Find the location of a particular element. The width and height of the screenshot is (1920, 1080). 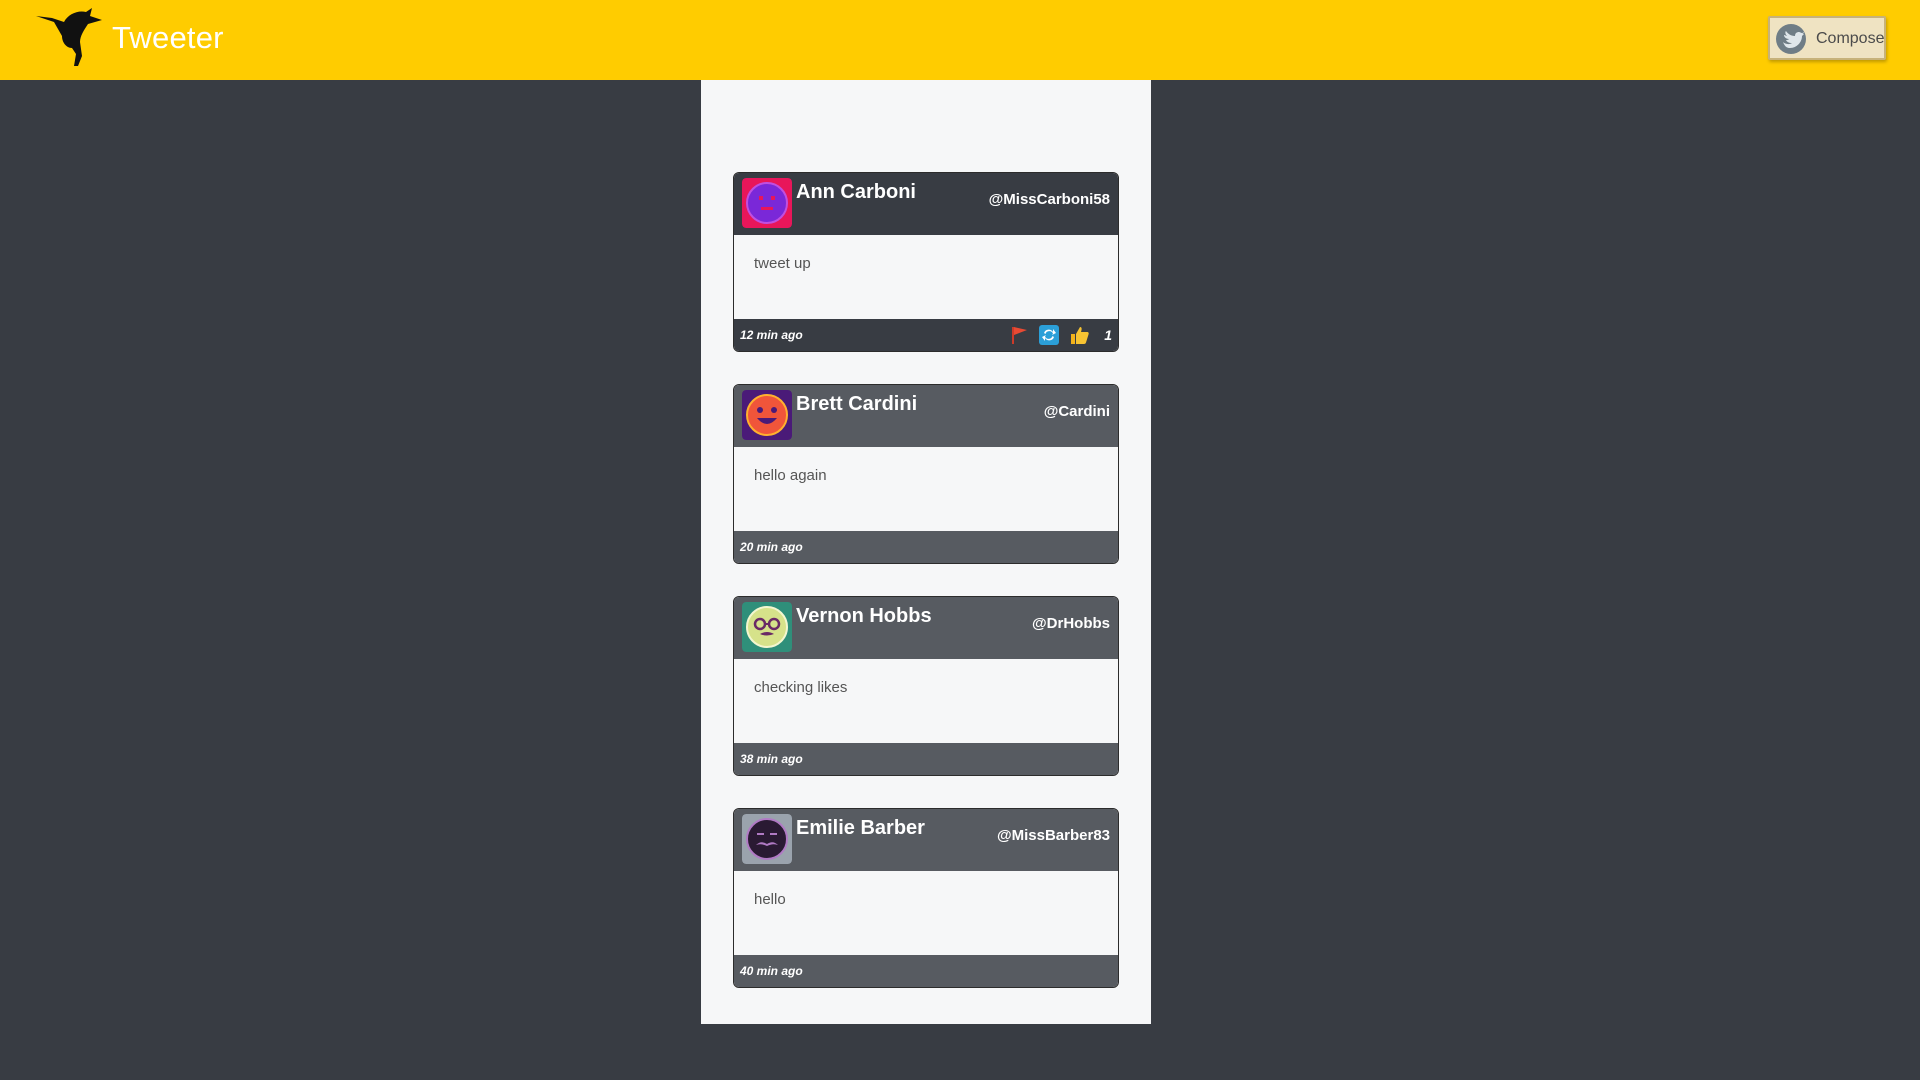

tweet-header: Vernon Hobbs @DrHobbs is located at coordinates (926, 628).